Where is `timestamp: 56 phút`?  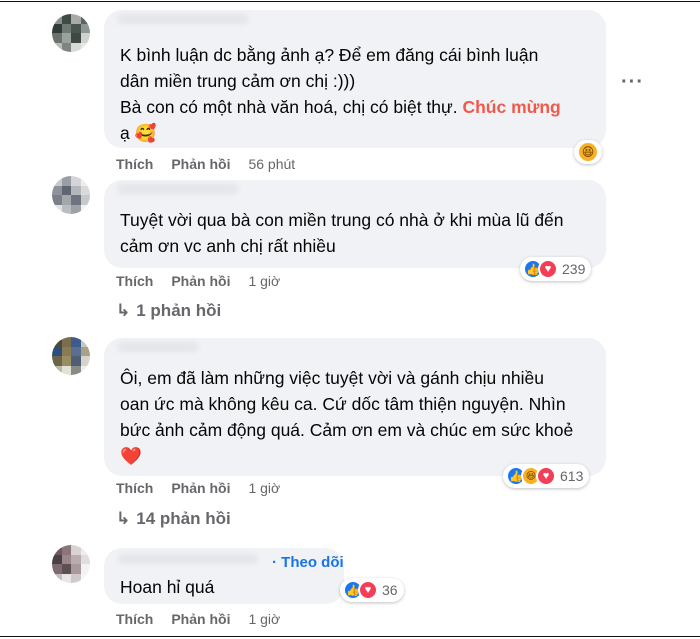 timestamp: 56 phút is located at coordinates (271, 164).